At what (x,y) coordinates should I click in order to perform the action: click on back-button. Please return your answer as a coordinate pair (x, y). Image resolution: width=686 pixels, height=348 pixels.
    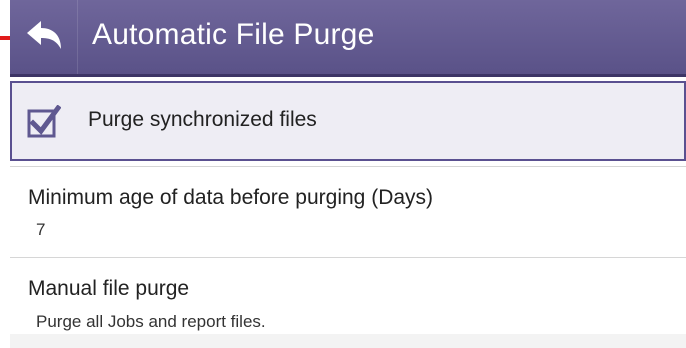
    Looking at the image, I should click on (44, 37).